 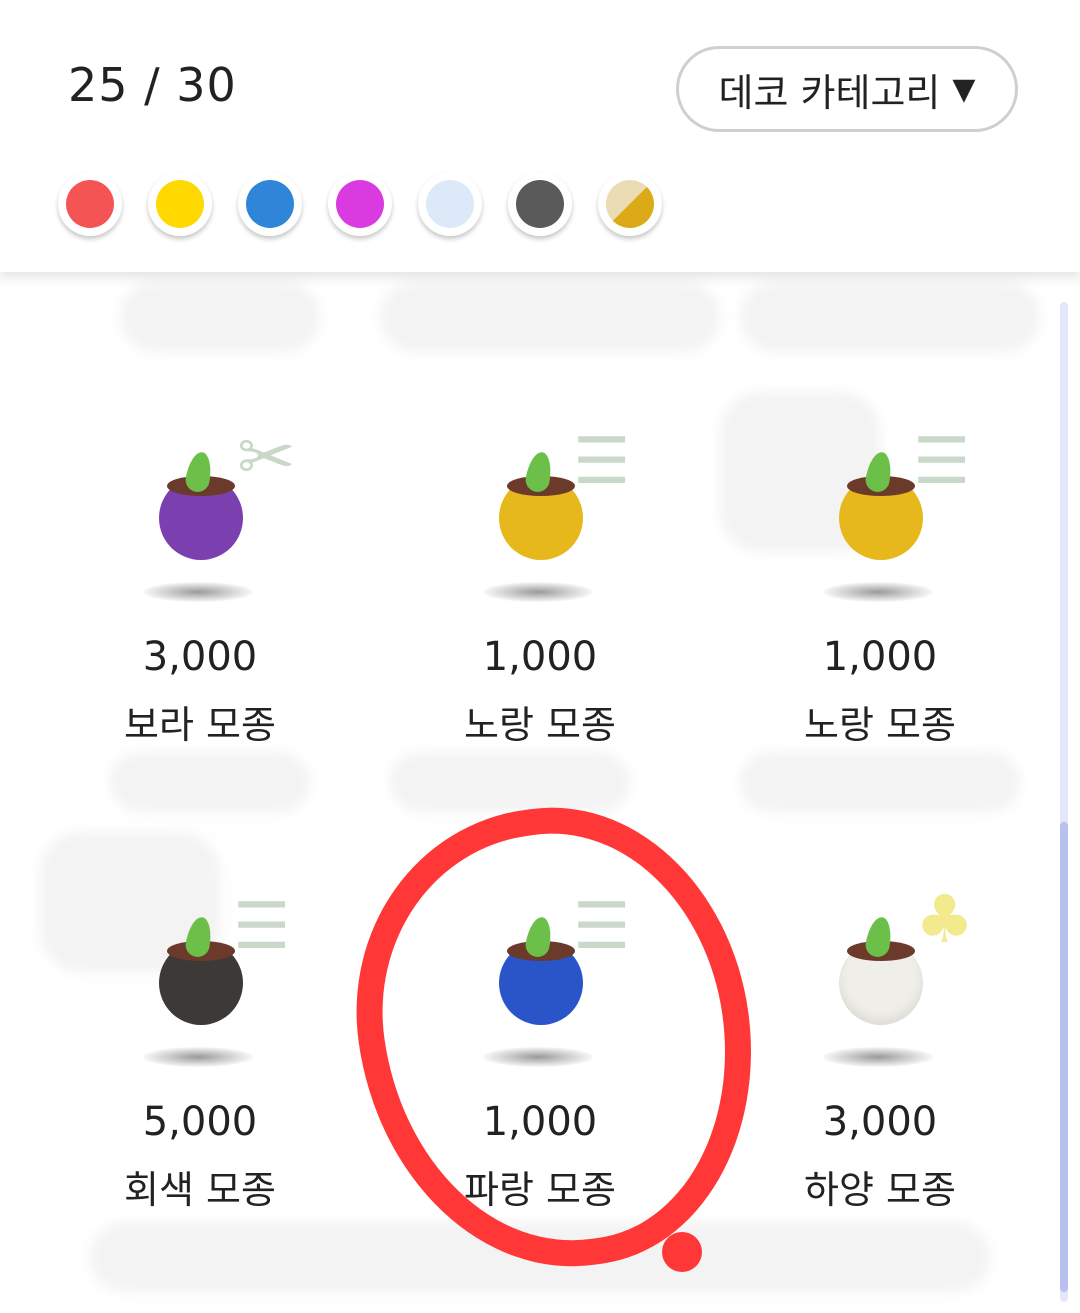 I want to click on red-annotation-dot, so click(x=682, y=1252).